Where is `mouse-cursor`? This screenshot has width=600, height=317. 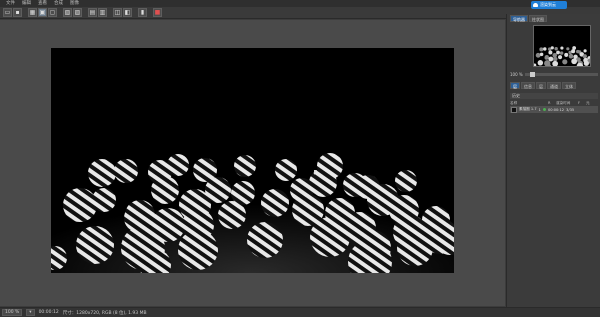 mouse-cursor is located at coordinates (315, 172).